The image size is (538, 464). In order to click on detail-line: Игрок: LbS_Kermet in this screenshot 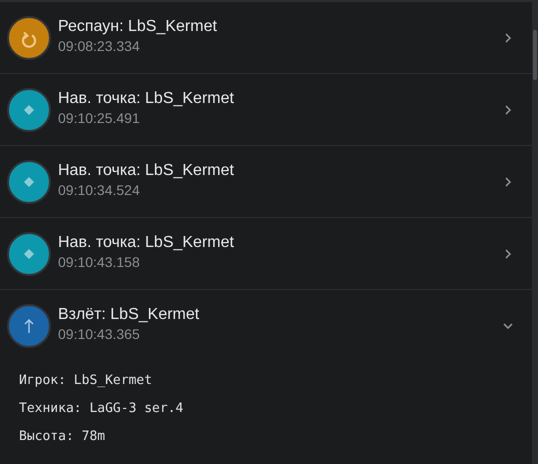, I will do `click(86, 381)`.